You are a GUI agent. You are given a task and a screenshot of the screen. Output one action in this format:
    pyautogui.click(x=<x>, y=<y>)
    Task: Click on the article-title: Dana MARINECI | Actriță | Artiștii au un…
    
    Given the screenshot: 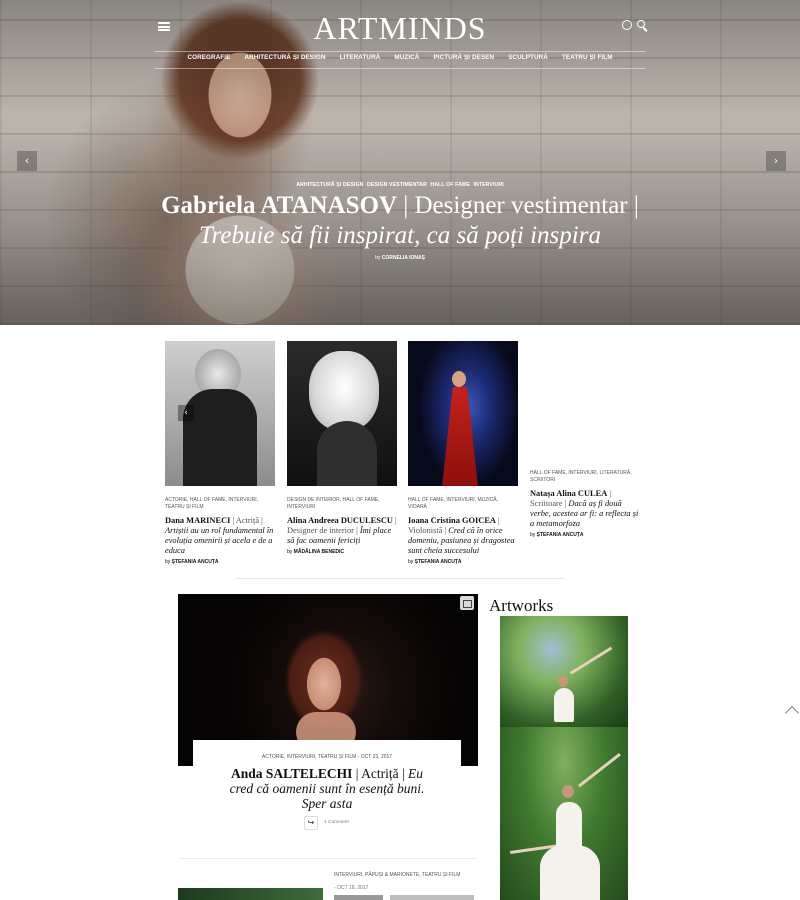 What is the action you would take?
    pyautogui.click(x=220, y=536)
    